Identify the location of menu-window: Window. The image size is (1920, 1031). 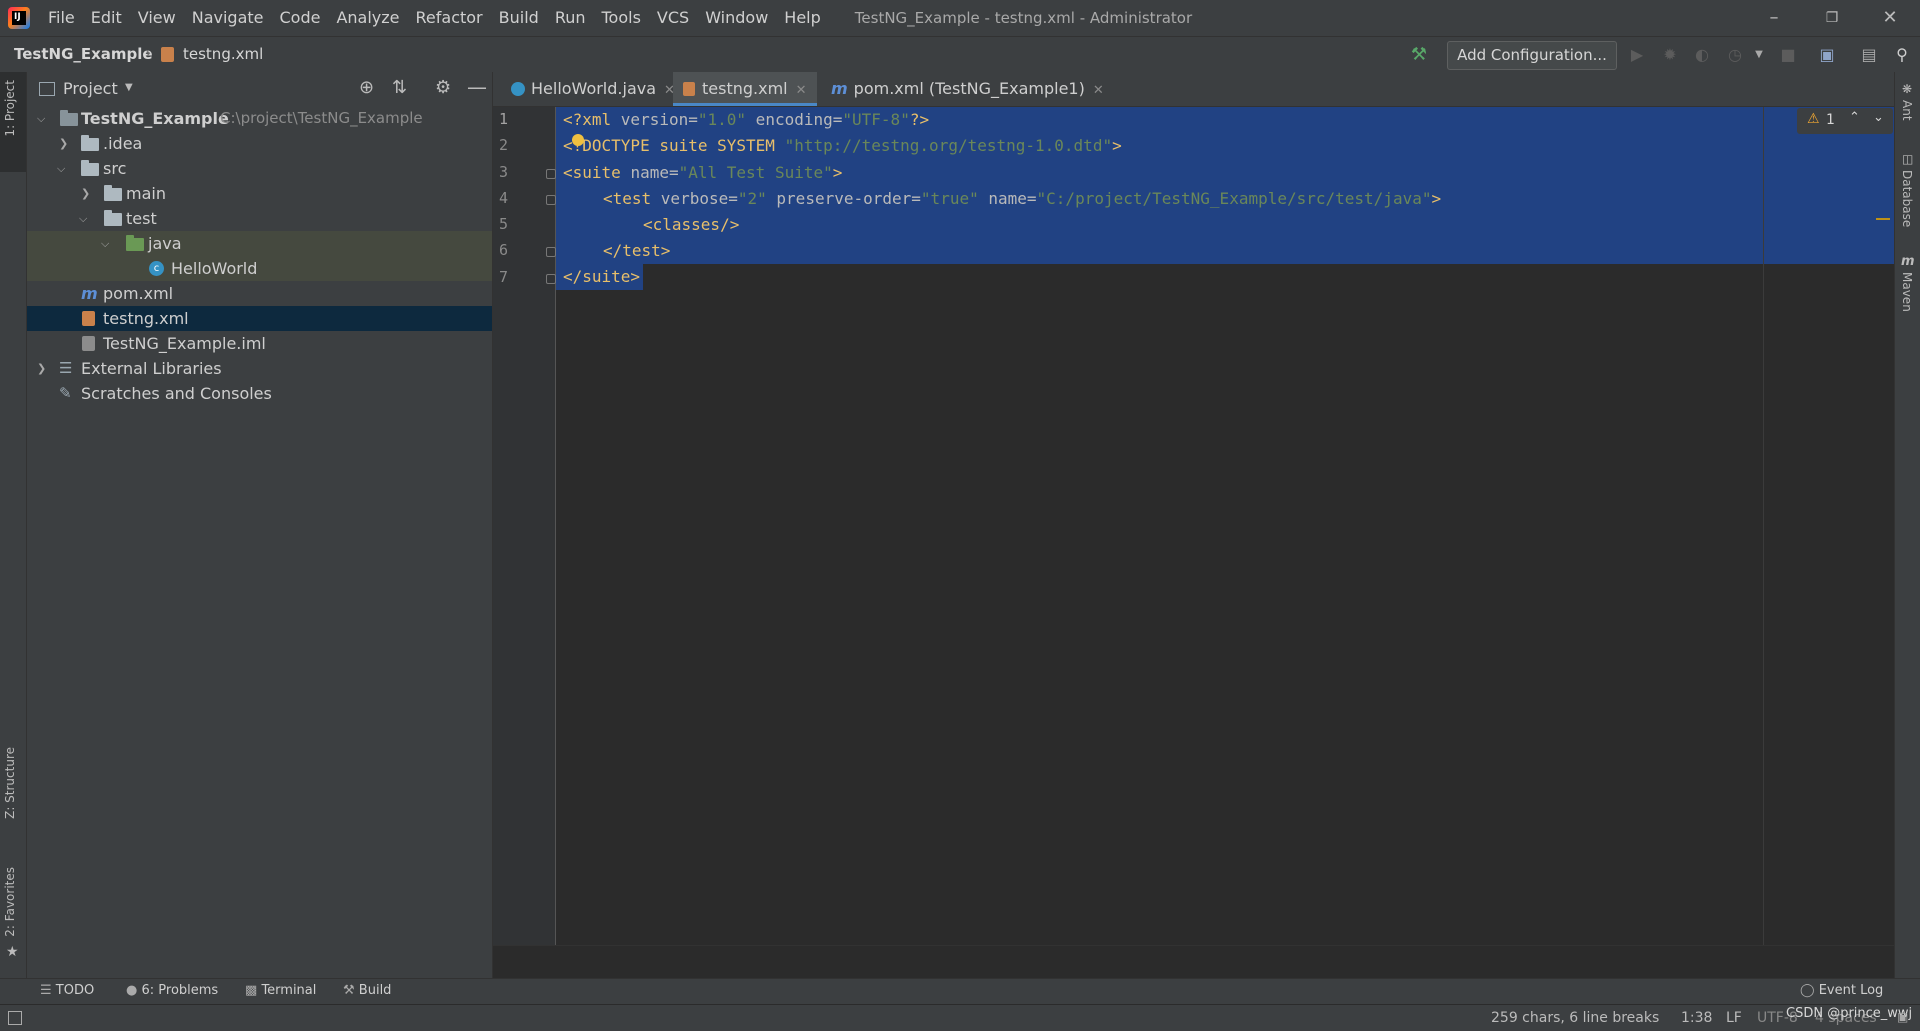
(736, 18).